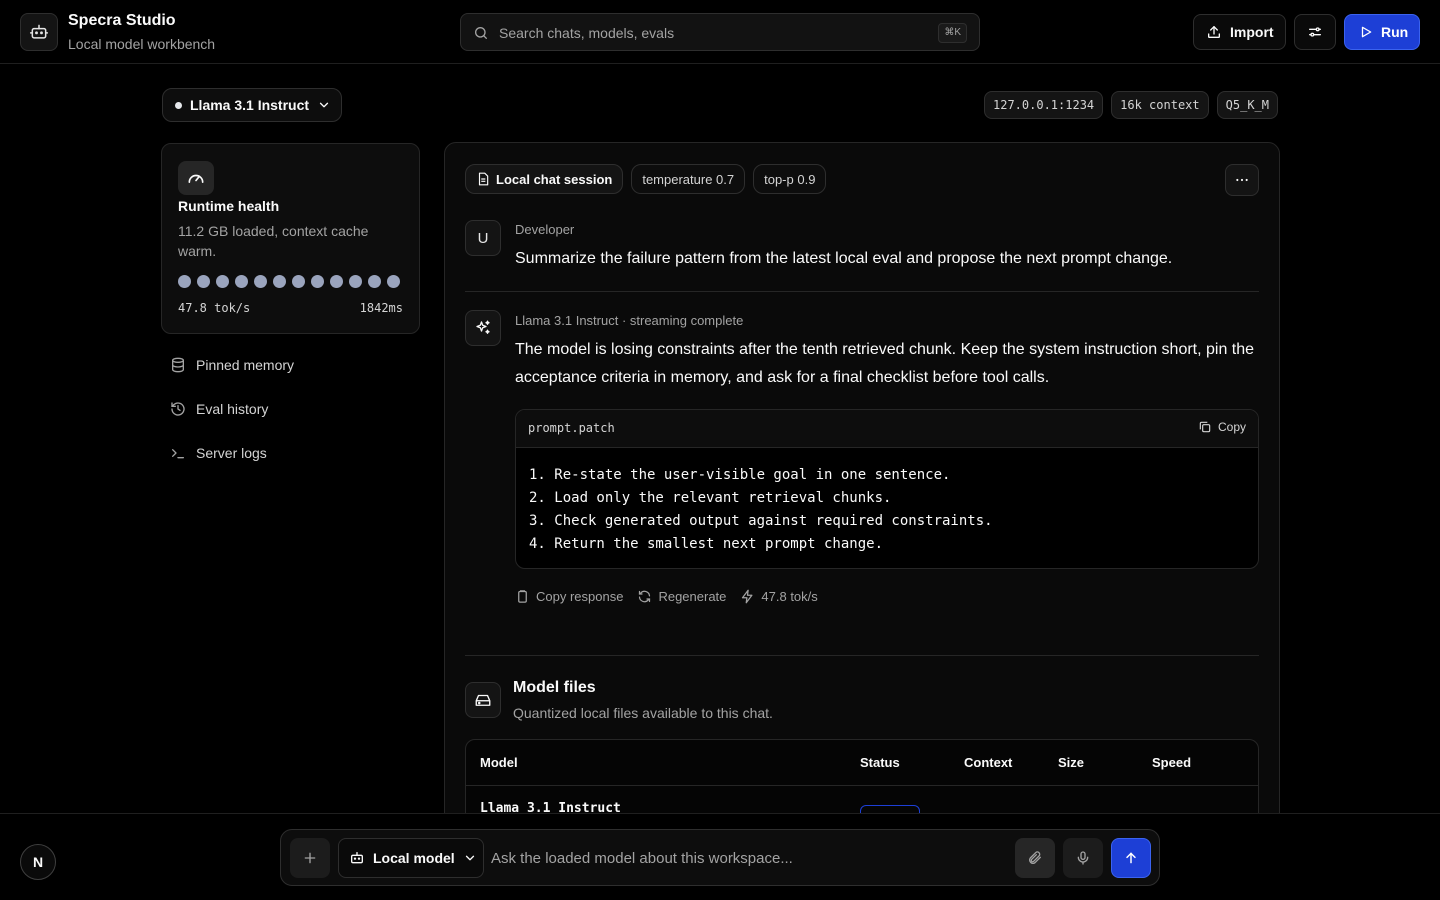  I want to click on copy-icon, so click(1205, 427).